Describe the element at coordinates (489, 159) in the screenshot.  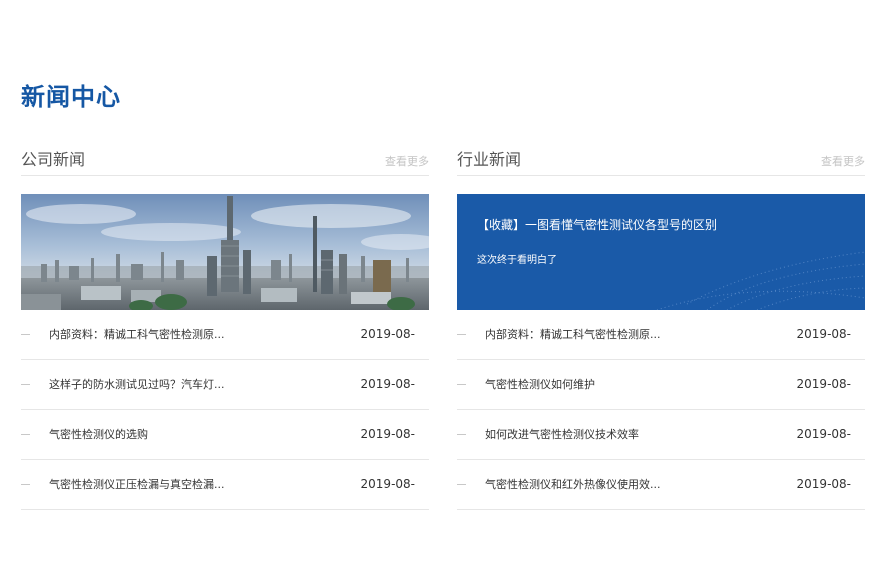
I see `industry-news-title: 行业新闻` at that location.